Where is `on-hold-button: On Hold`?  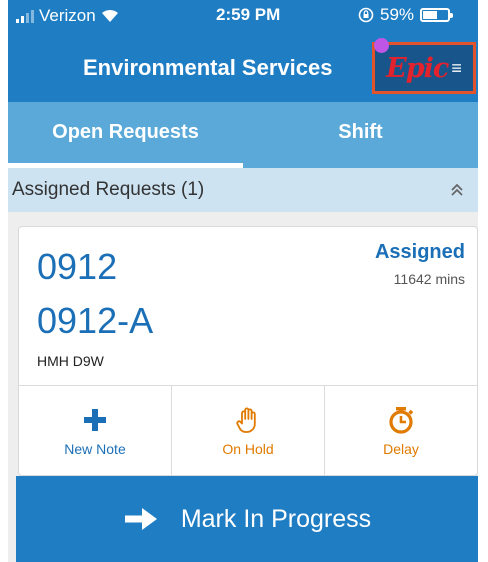
on-hold-button: On Hold is located at coordinates (248, 430).